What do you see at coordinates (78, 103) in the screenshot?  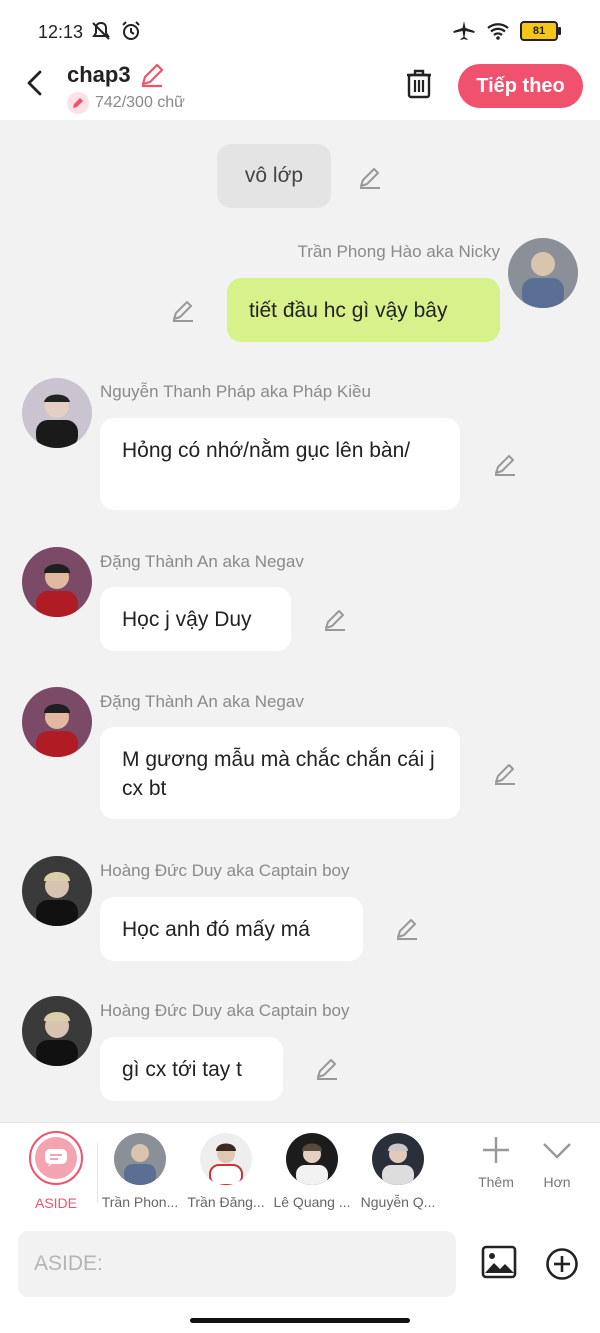 I see `pencil-icon` at bounding box center [78, 103].